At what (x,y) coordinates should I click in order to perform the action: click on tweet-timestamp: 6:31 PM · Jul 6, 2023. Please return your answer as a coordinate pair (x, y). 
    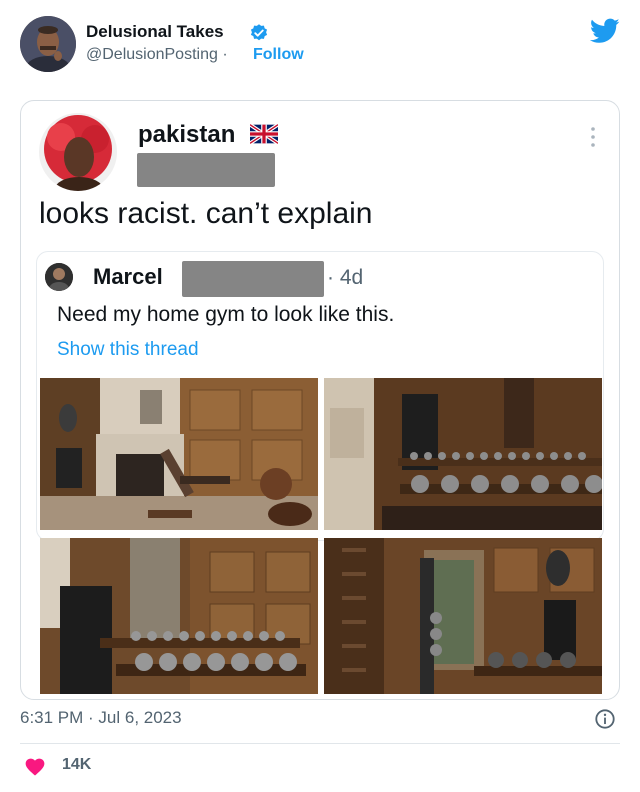
    Looking at the image, I should click on (101, 718).